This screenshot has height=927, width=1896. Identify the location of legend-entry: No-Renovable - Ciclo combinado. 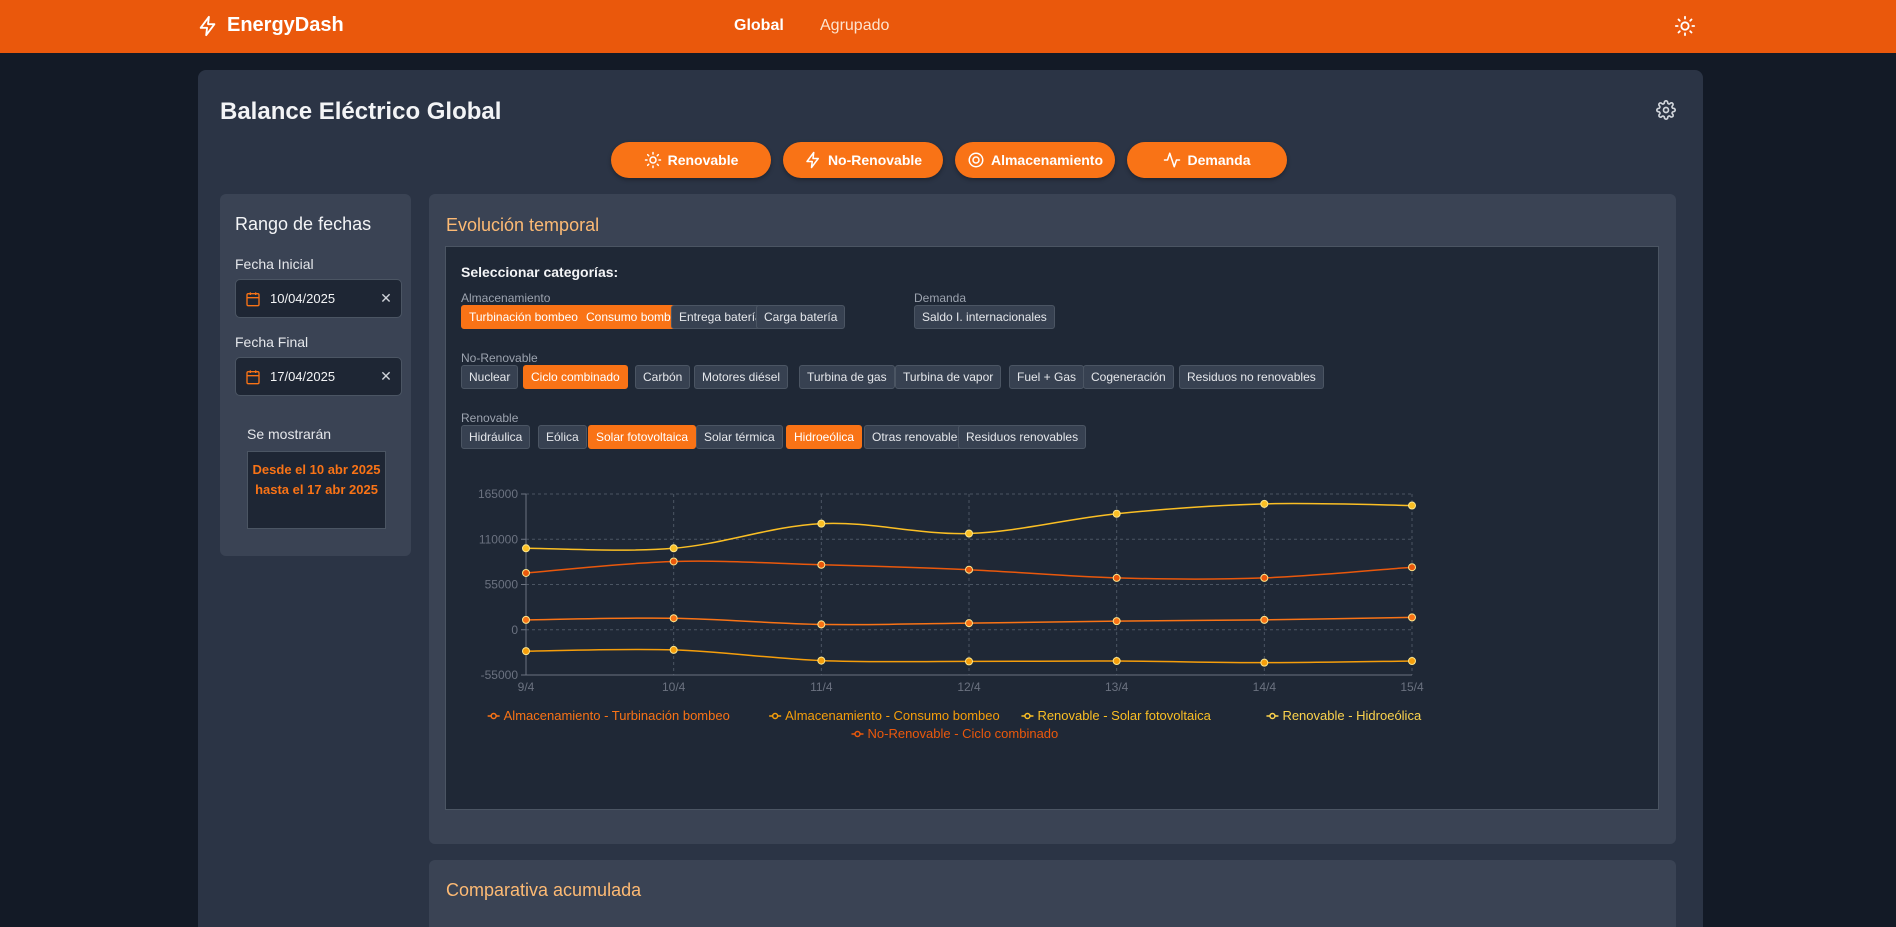
(963, 733).